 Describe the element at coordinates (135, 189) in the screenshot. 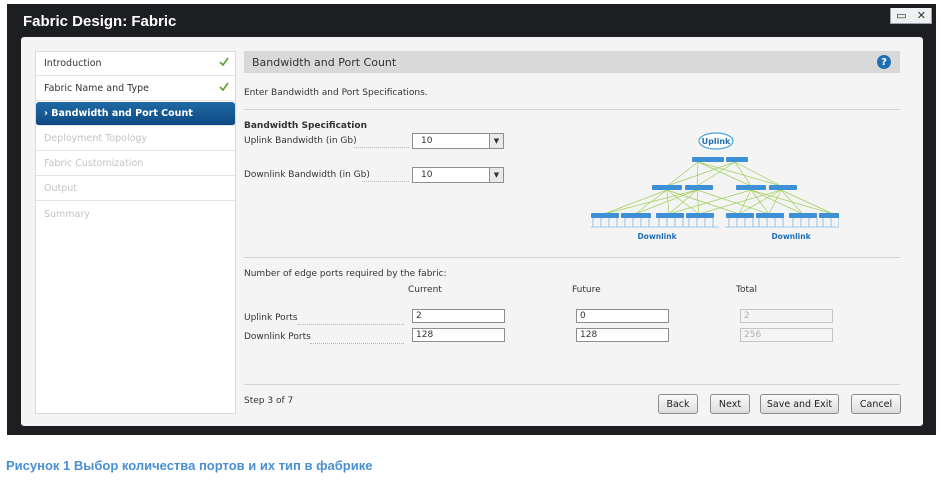

I see `nav-item-output: Output` at that location.